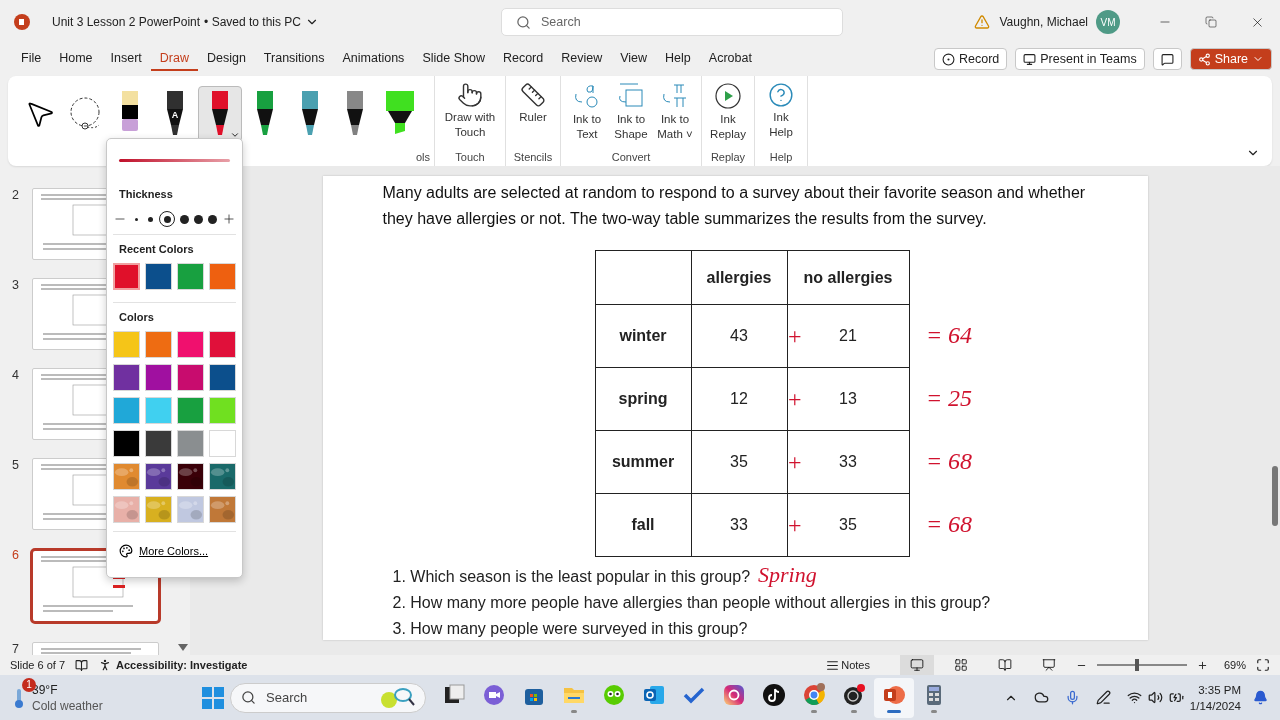 This screenshot has width=1280, height=720. Describe the element at coordinates (1176, 697) in the screenshot. I see `battery-icon` at that location.